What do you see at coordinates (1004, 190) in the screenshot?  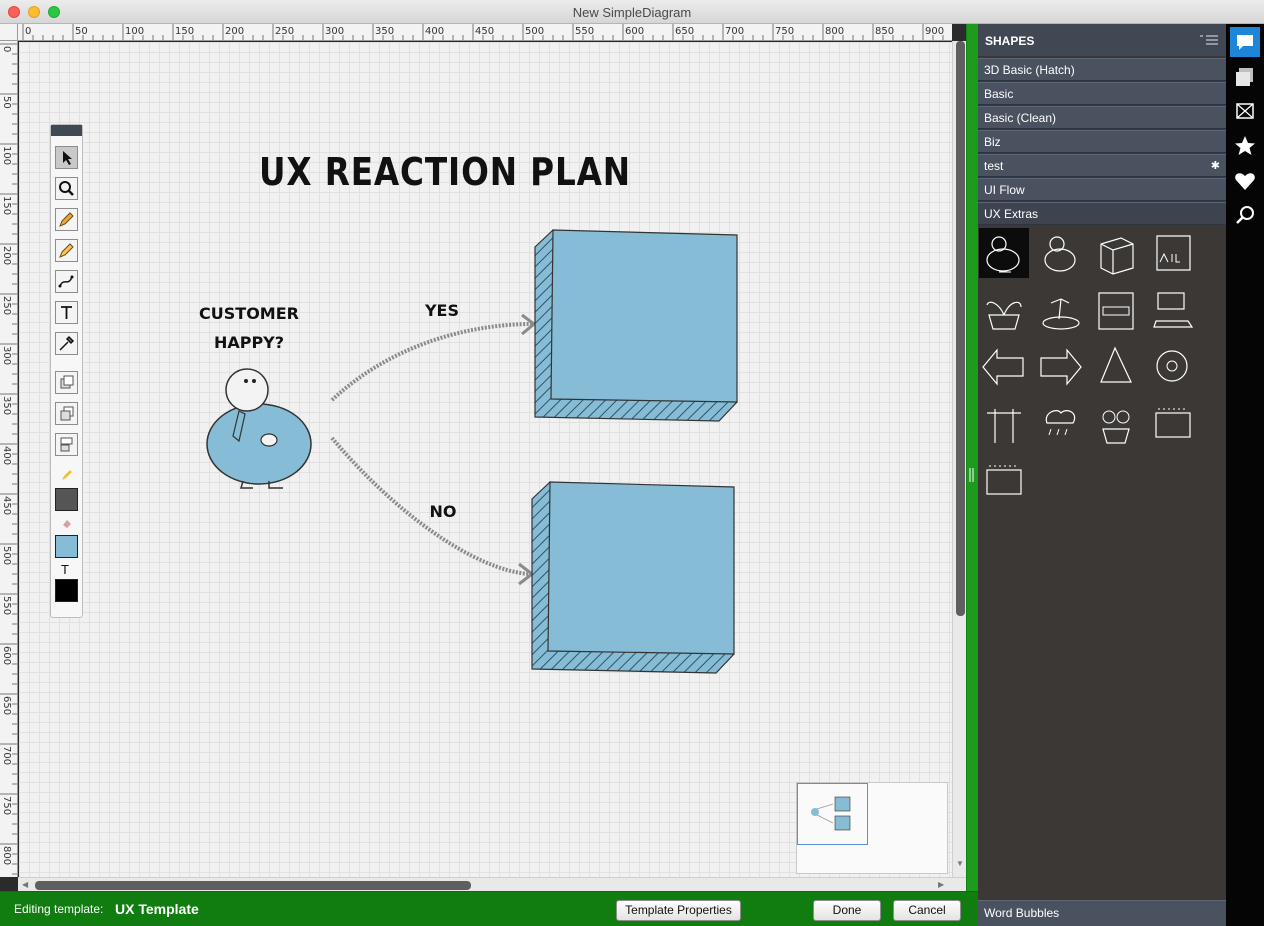 I see `category-label: UI Flow` at bounding box center [1004, 190].